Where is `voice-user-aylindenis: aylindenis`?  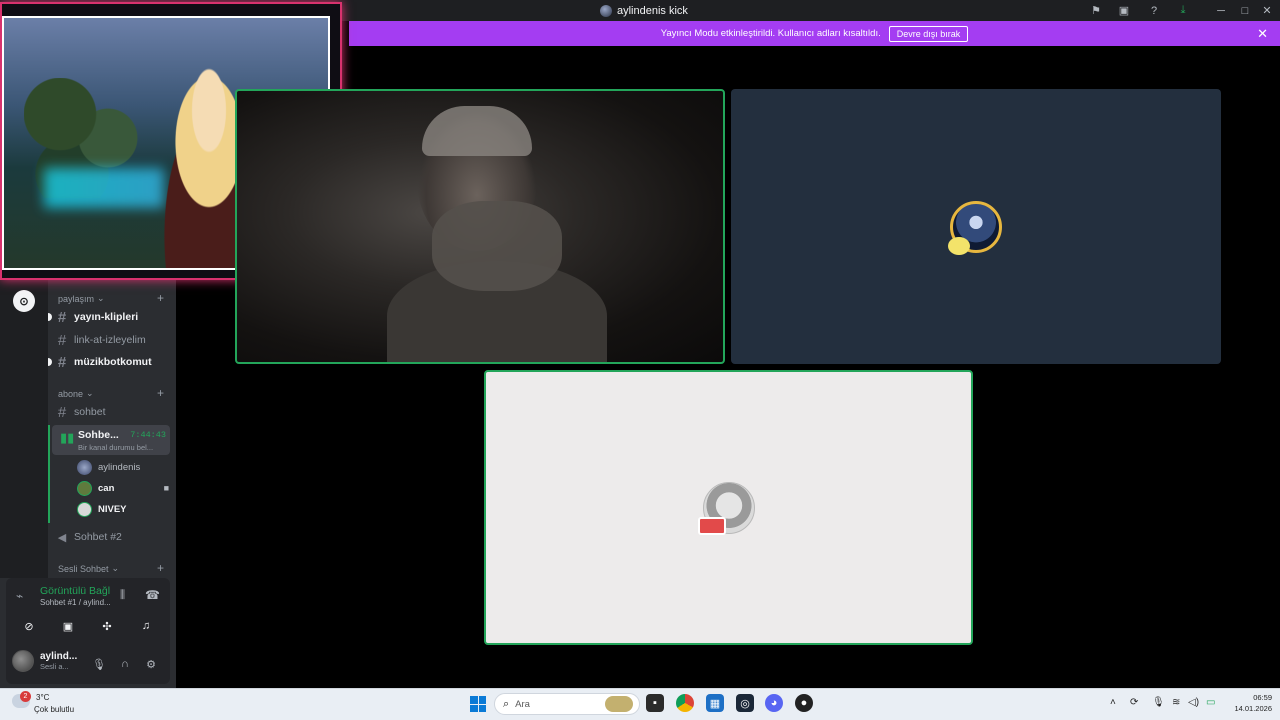 voice-user-aylindenis: aylindenis is located at coordinates (123, 467).